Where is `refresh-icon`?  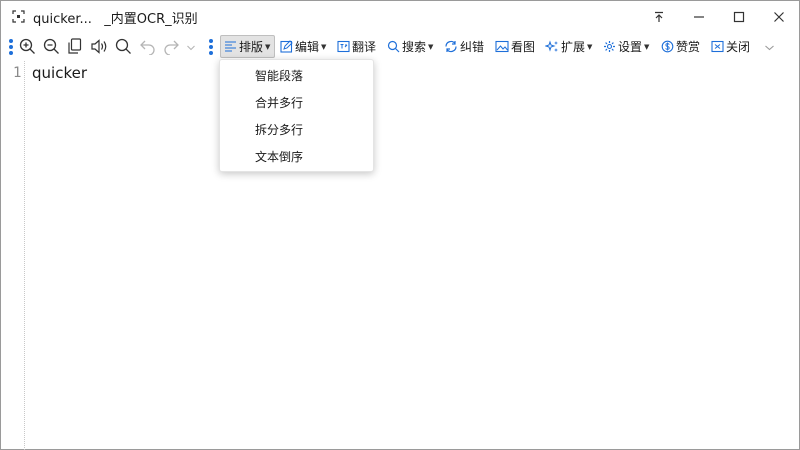 refresh-icon is located at coordinates (451, 46).